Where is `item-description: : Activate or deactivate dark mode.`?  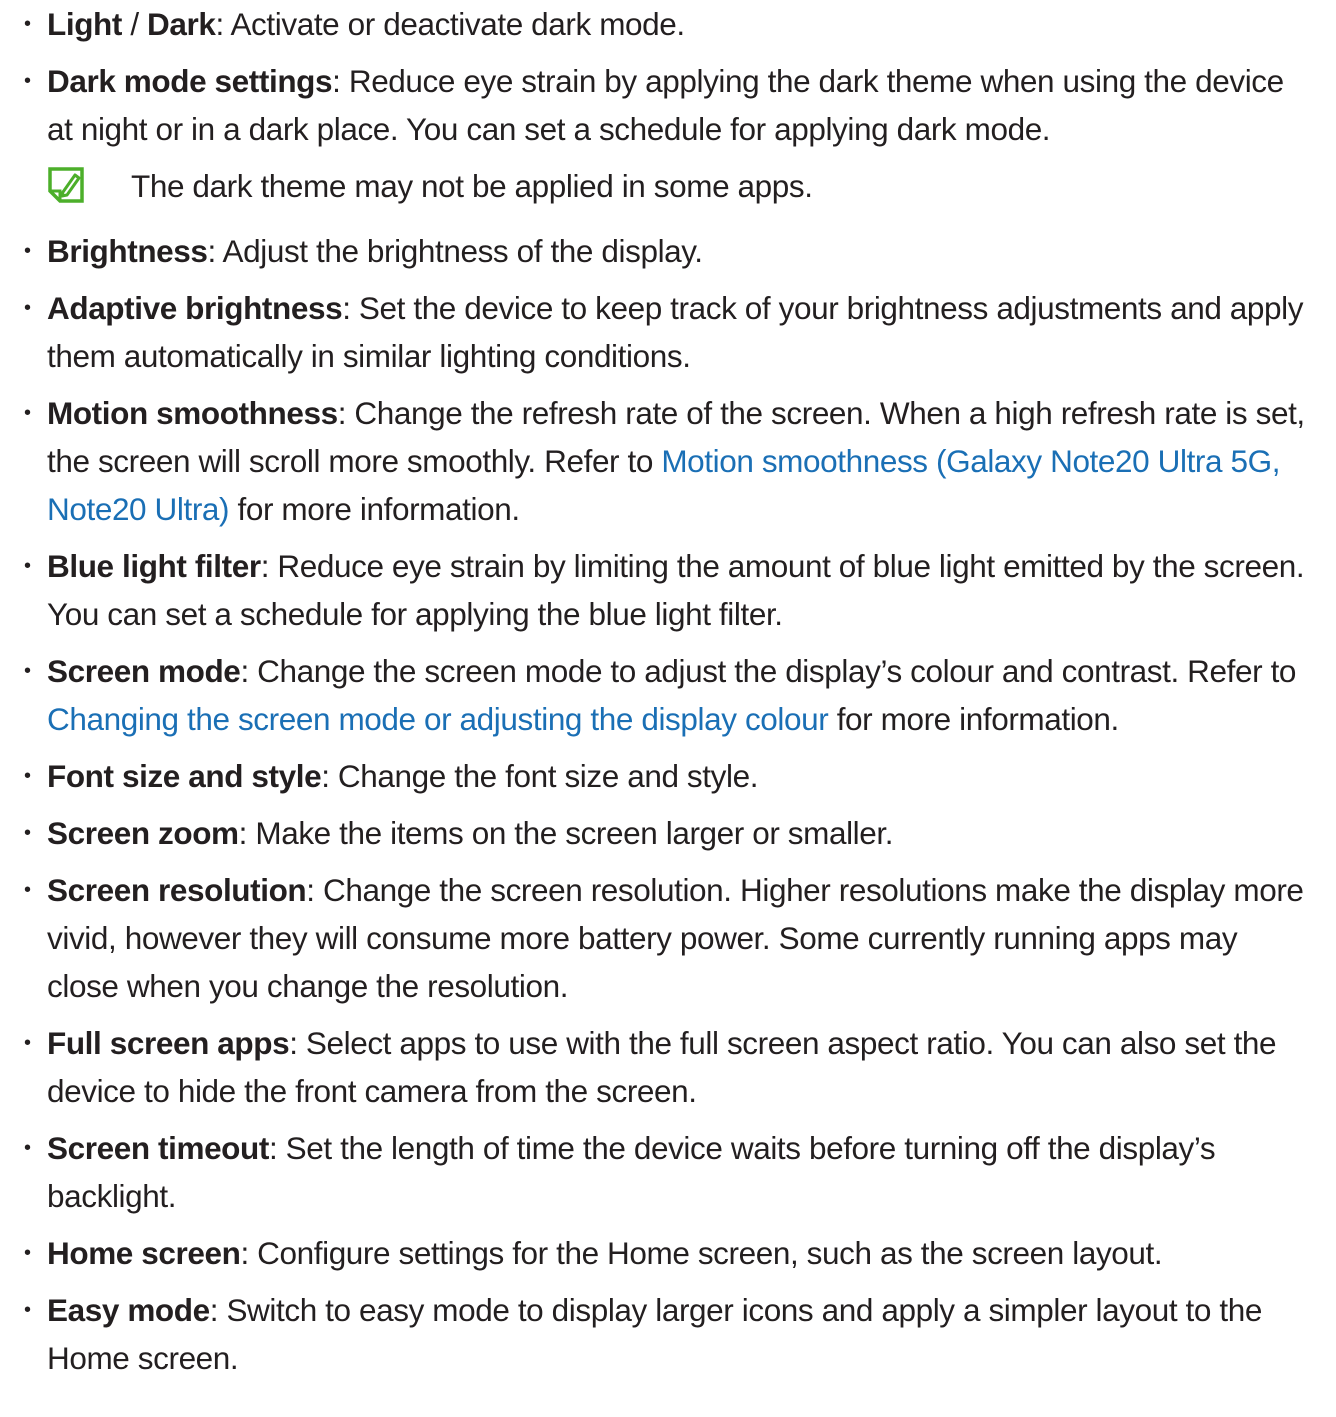
item-description: : Activate or deactivate dark mode. is located at coordinates (450, 24).